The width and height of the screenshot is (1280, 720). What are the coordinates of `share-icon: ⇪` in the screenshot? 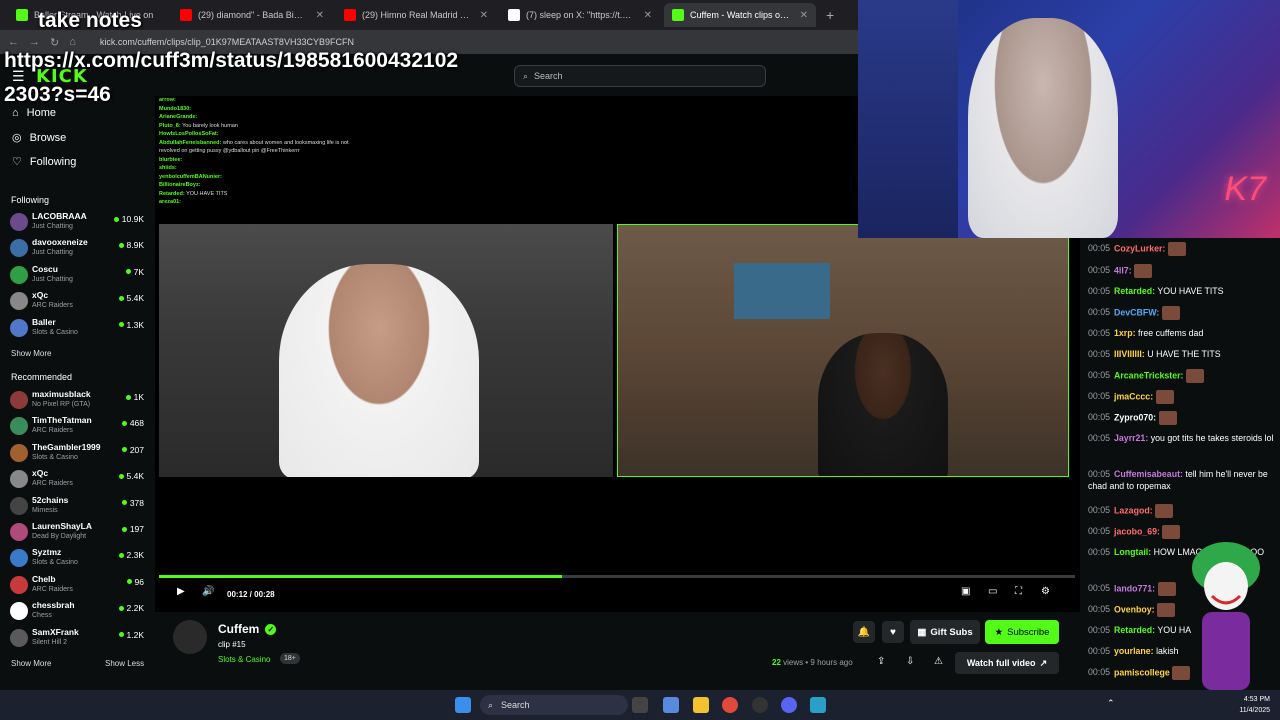 It's located at (881, 661).